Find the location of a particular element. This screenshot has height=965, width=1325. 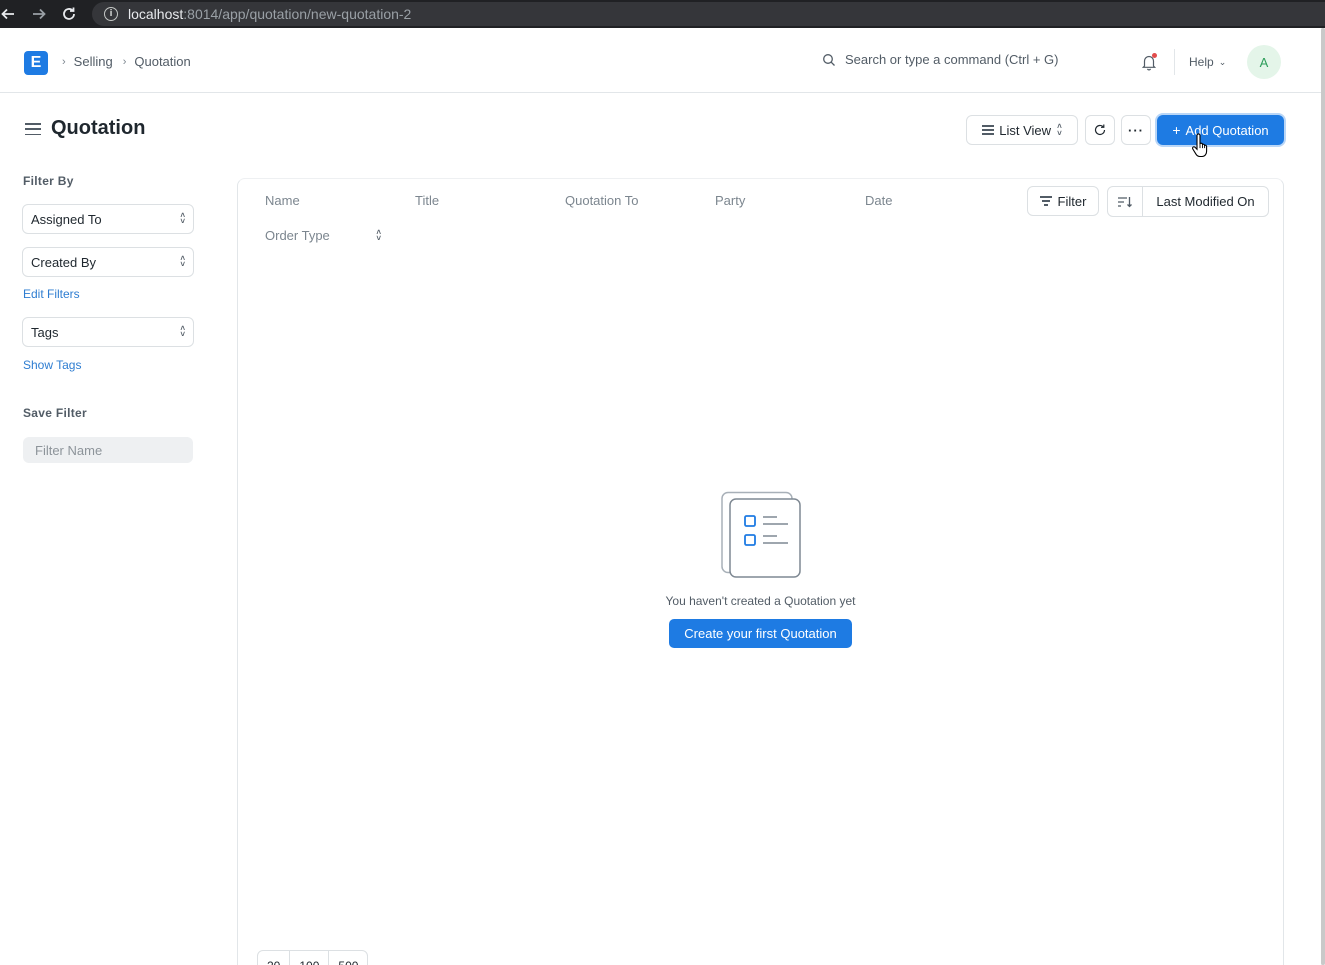

sort-selector: Last Modified On is located at coordinates (1188, 201).